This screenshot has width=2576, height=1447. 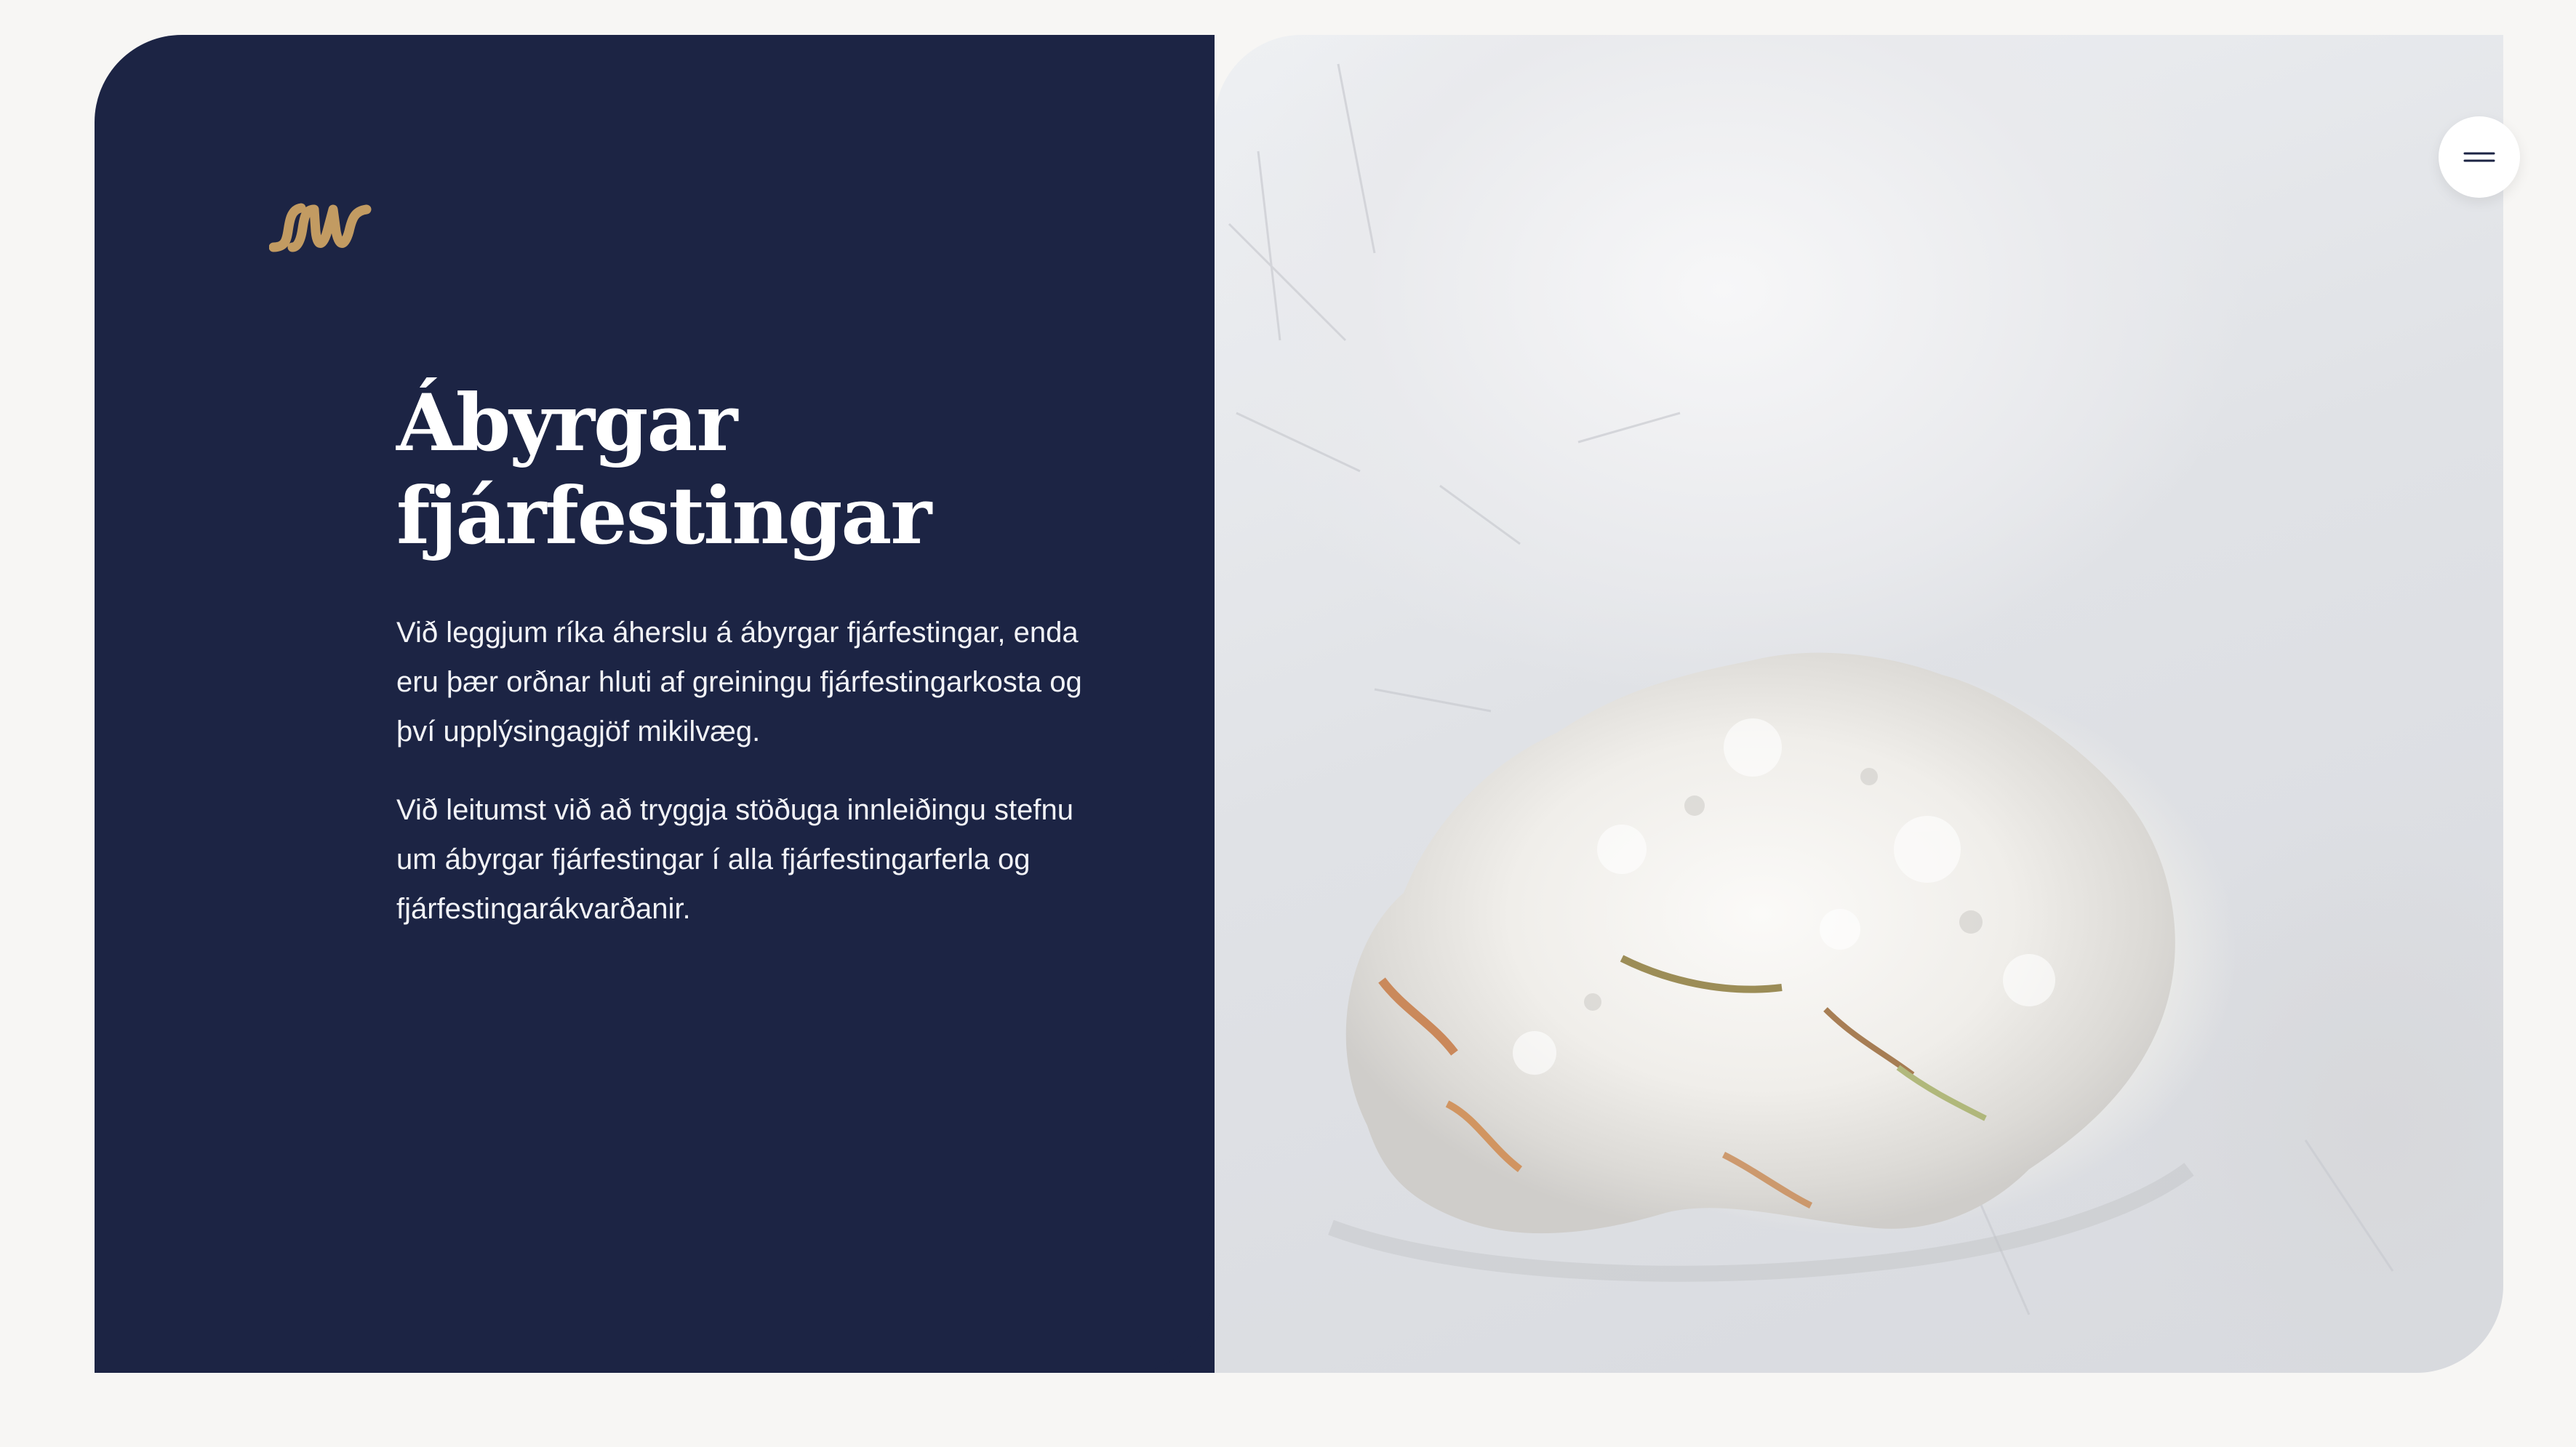 What do you see at coordinates (664, 516) in the screenshot?
I see `title-line-2: fjárfestingar` at bounding box center [664, 516].